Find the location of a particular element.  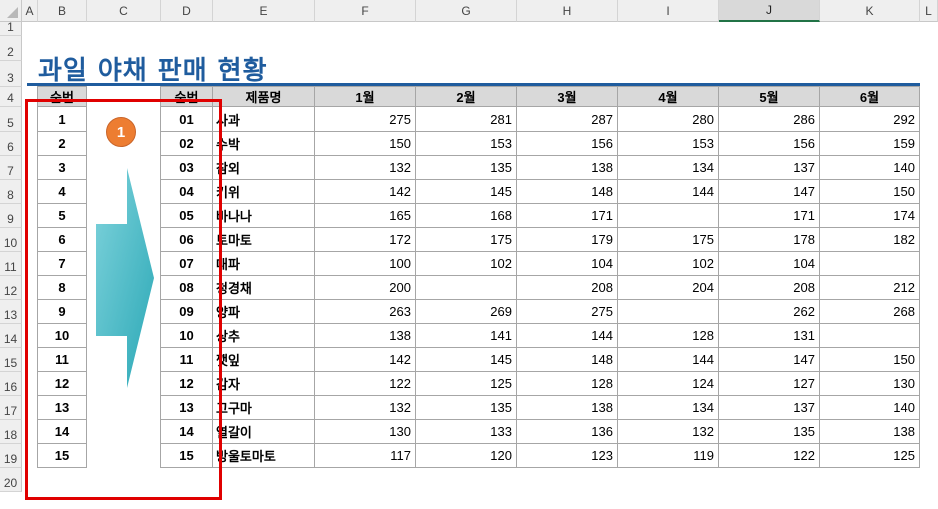

table-cell-value: 178 is located at coordinates (769, 239).